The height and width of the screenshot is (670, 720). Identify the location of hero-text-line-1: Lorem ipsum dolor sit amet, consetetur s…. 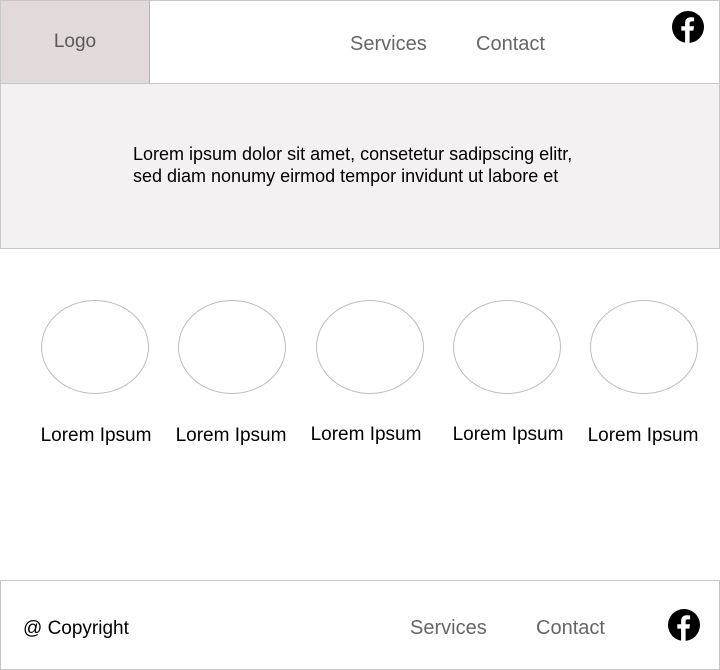
(353, 154).